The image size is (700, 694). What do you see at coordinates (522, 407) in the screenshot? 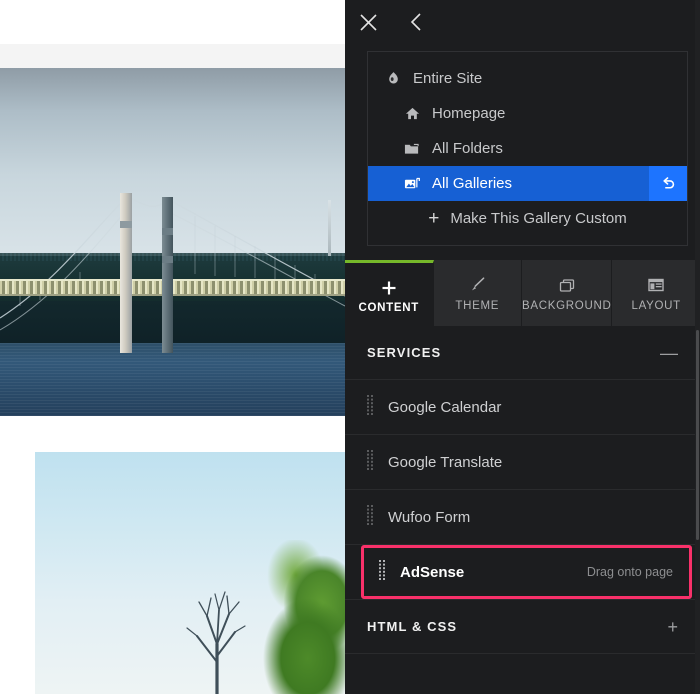
I see `list-item: Google Calendar` at bounding box center [522, 407].